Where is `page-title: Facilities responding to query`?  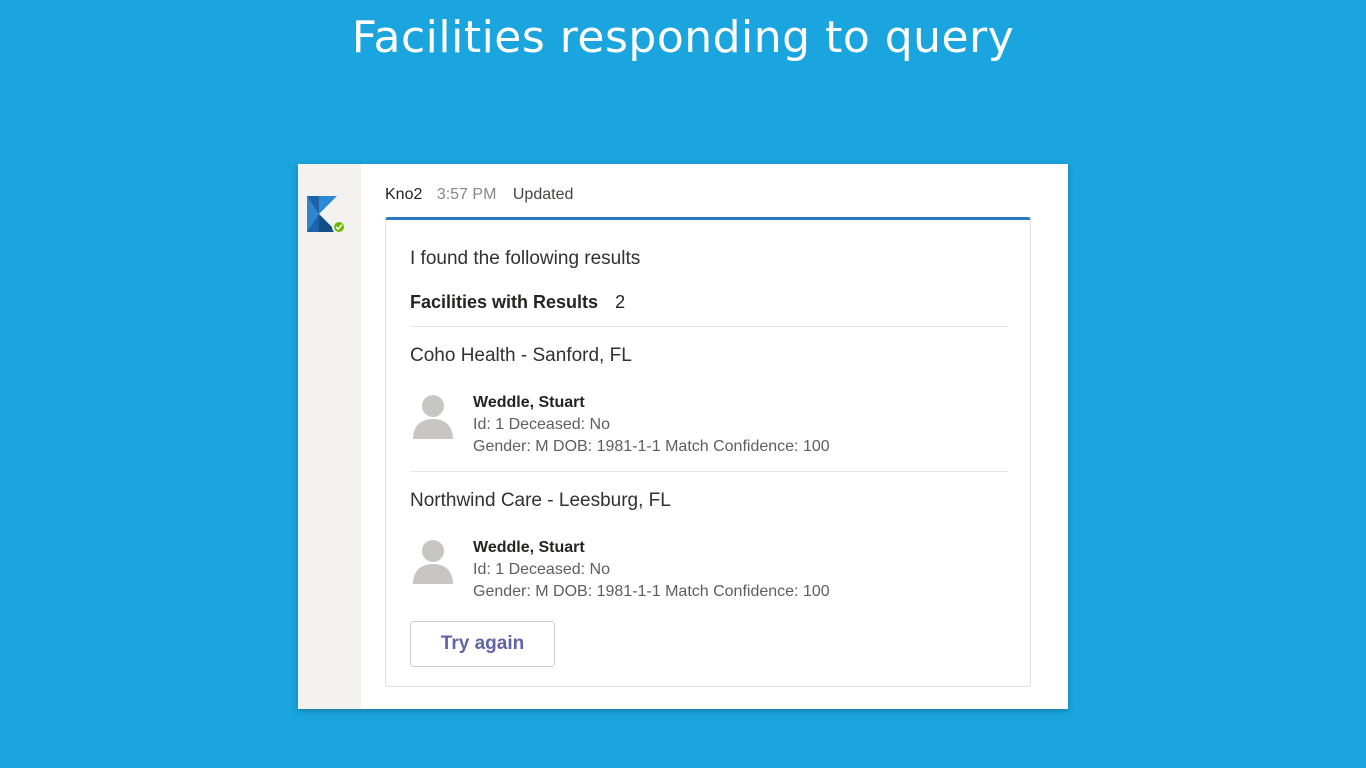
page-title: Facilities responding to query is located at coordinates (683, 37).